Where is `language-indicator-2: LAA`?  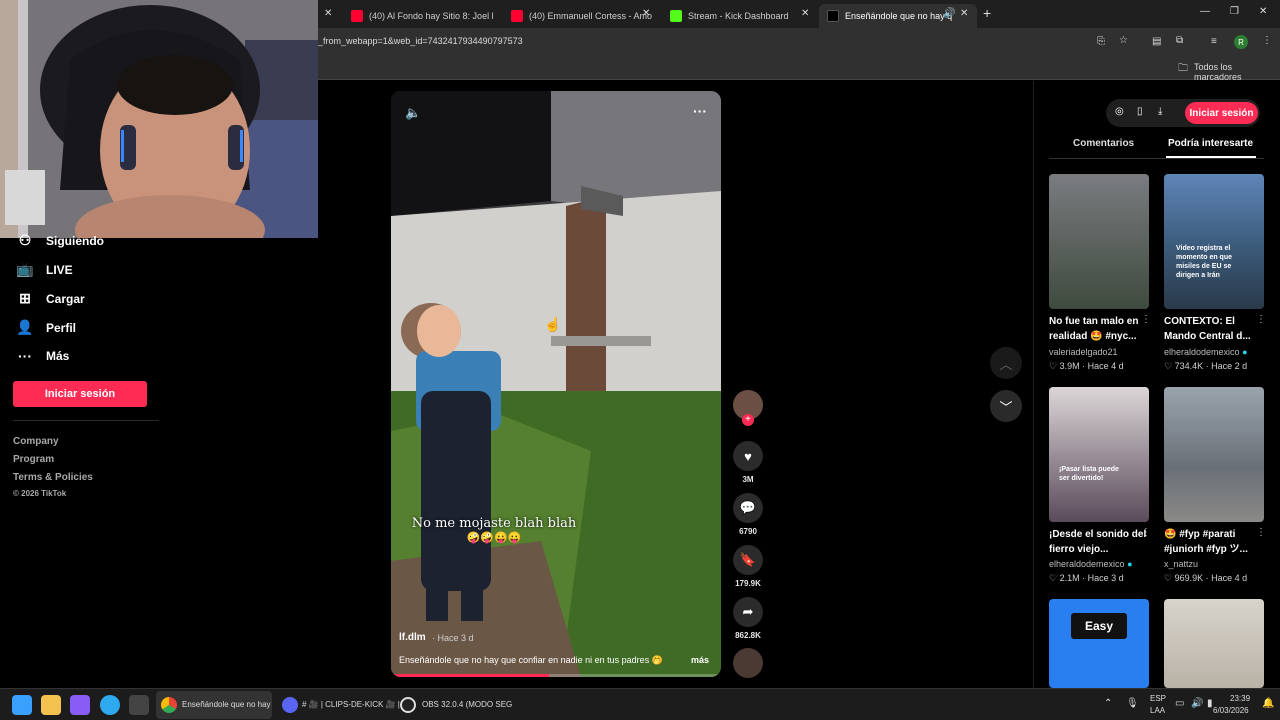 language-indicator-2: LAA is located at coordinates (1157, 710).